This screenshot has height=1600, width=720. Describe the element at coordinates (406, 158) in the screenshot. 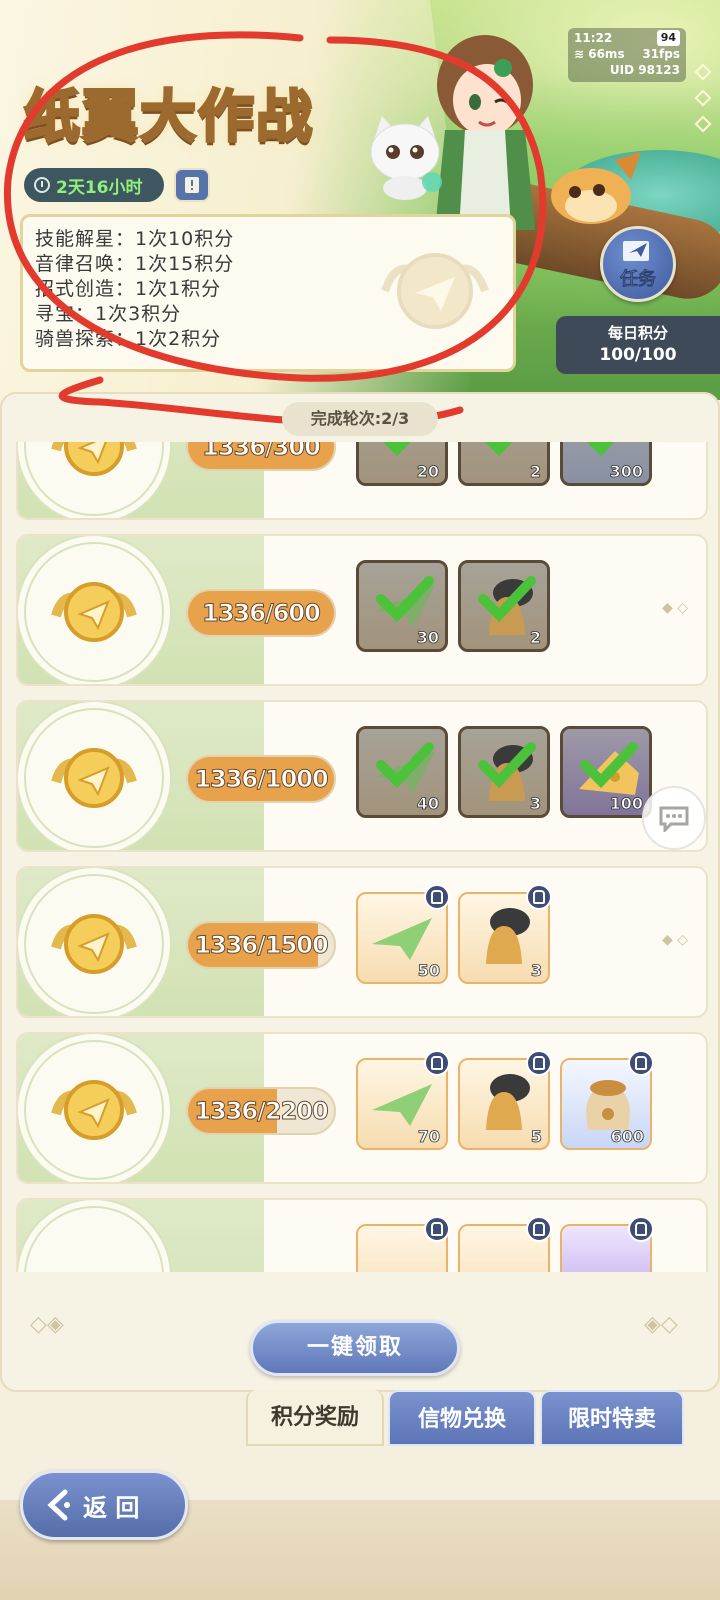

I see `cat-companion-art` at that location.